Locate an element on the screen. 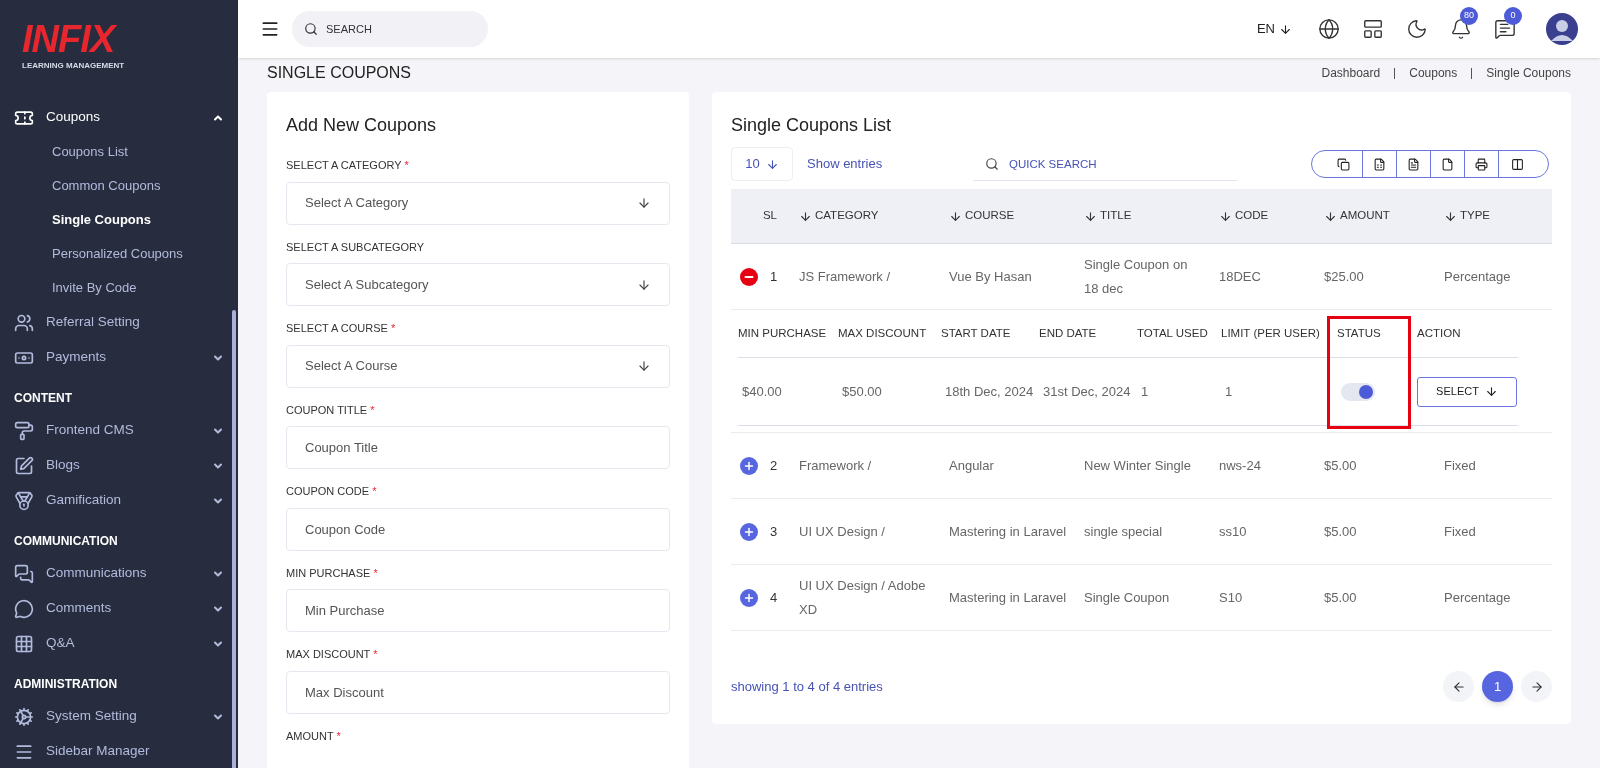  plus-icon is located at coordinates (749, 597).